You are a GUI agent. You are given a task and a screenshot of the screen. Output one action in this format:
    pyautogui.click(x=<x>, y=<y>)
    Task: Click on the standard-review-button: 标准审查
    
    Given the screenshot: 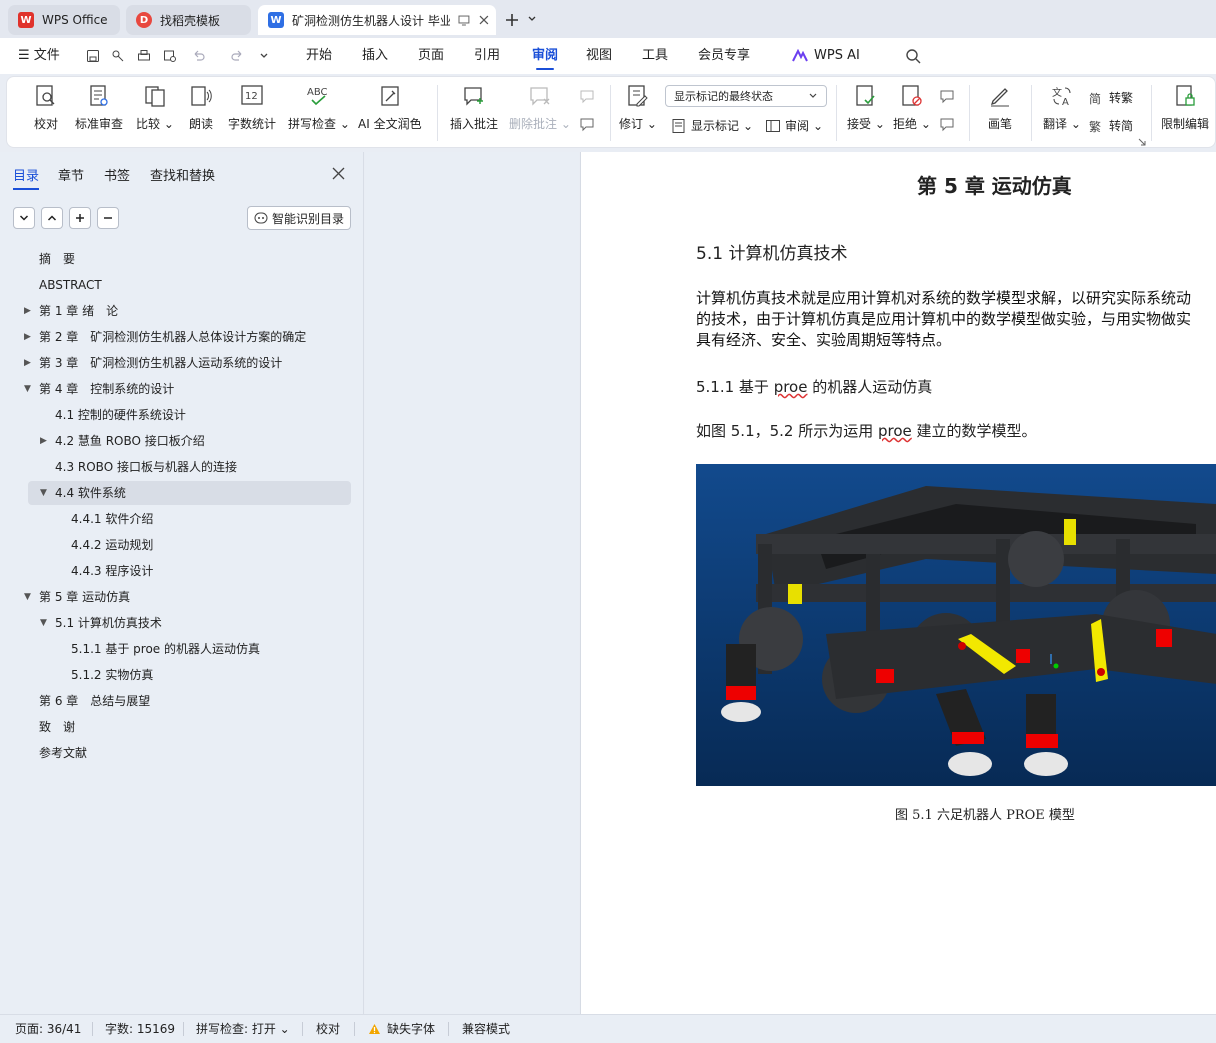 What is the action you would take?
    pyautogui.click(x=99, y=107)
    